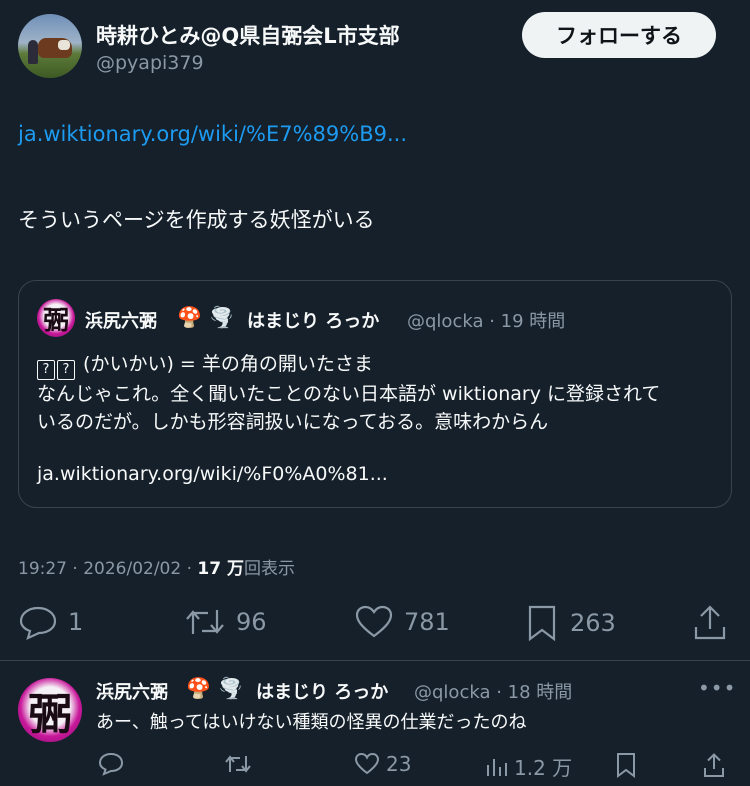  What do you see at coordinates (196, 220) in the screenshot?
I see `post-text: そういうページを作成する妖怪がいる` at bounding box center [196, 220].